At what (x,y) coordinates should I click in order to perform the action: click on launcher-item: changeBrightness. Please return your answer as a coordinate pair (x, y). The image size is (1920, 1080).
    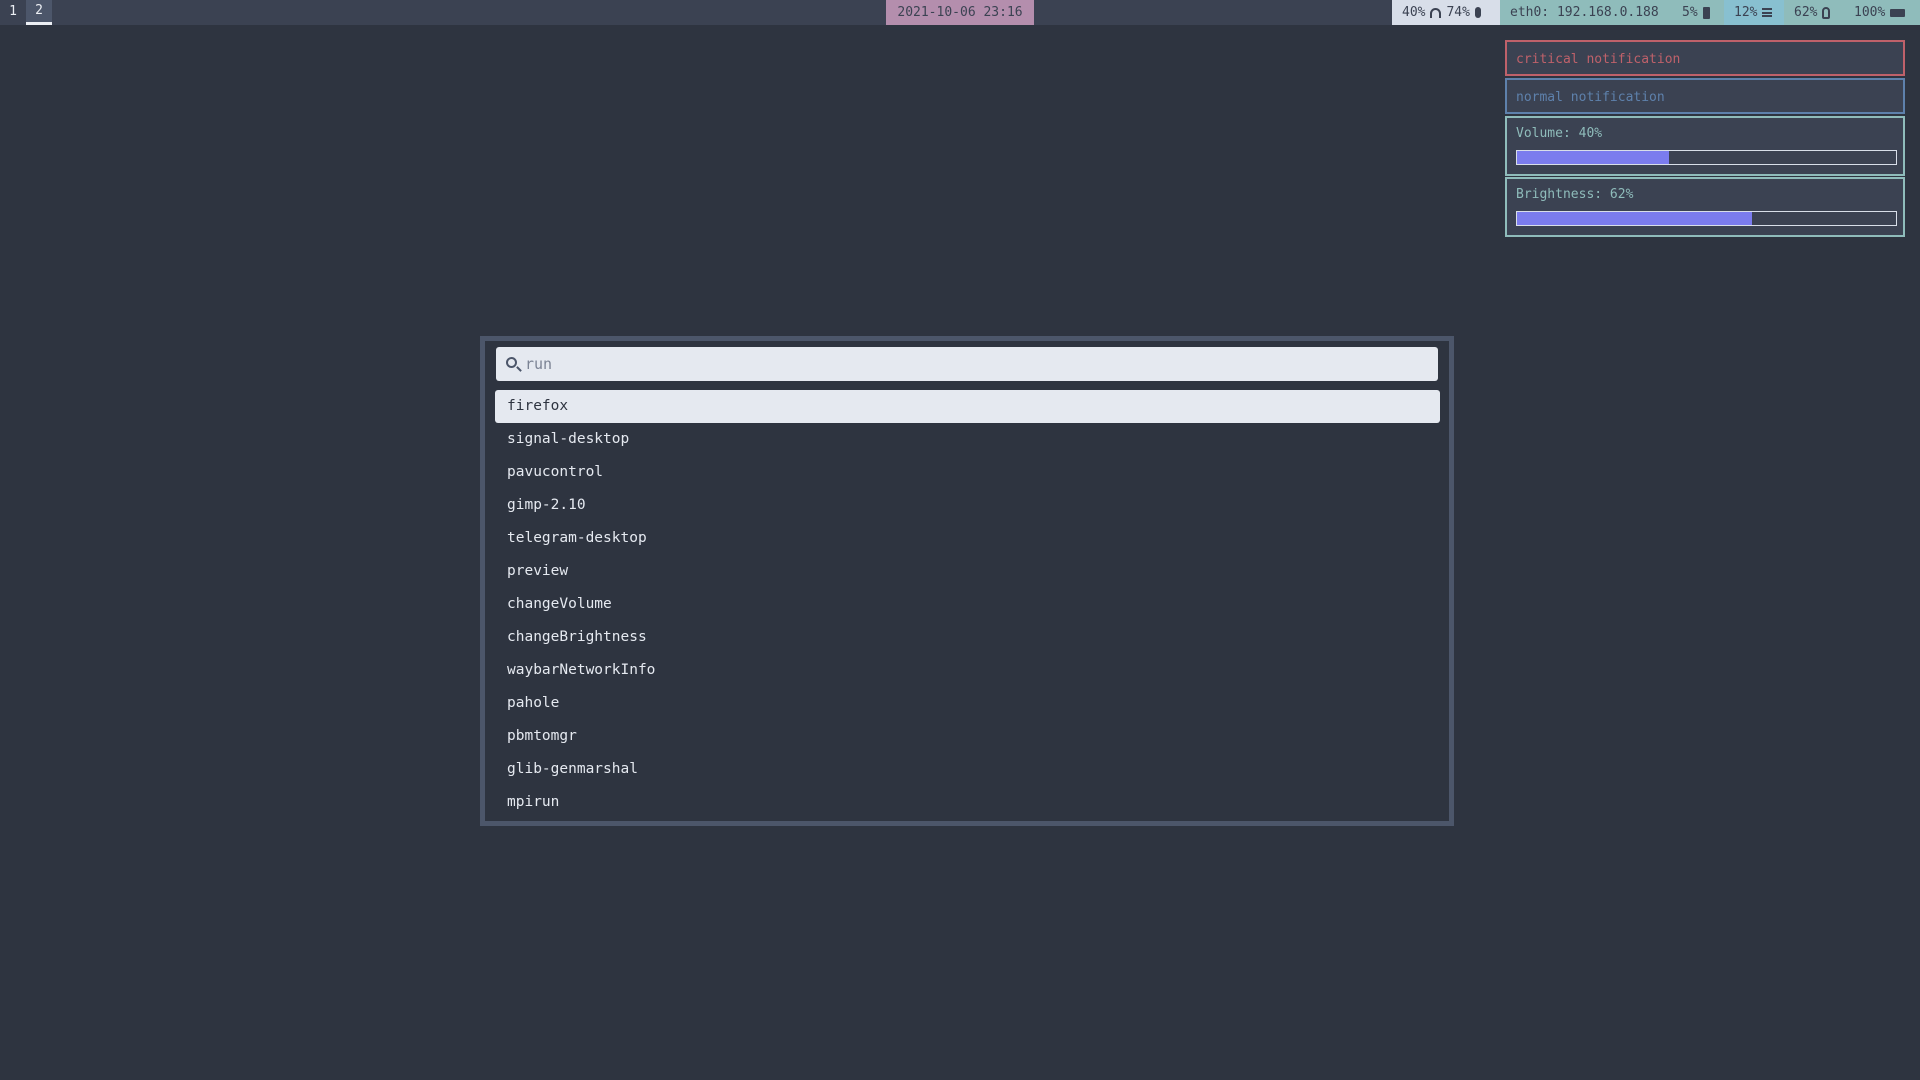
    Looking at the image, I should click on (967, 637).